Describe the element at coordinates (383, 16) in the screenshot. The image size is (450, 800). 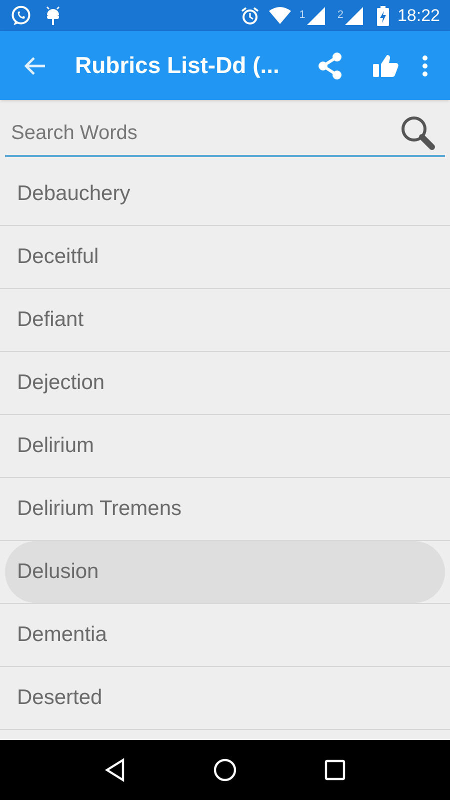
I see `battery-icon` at that location.